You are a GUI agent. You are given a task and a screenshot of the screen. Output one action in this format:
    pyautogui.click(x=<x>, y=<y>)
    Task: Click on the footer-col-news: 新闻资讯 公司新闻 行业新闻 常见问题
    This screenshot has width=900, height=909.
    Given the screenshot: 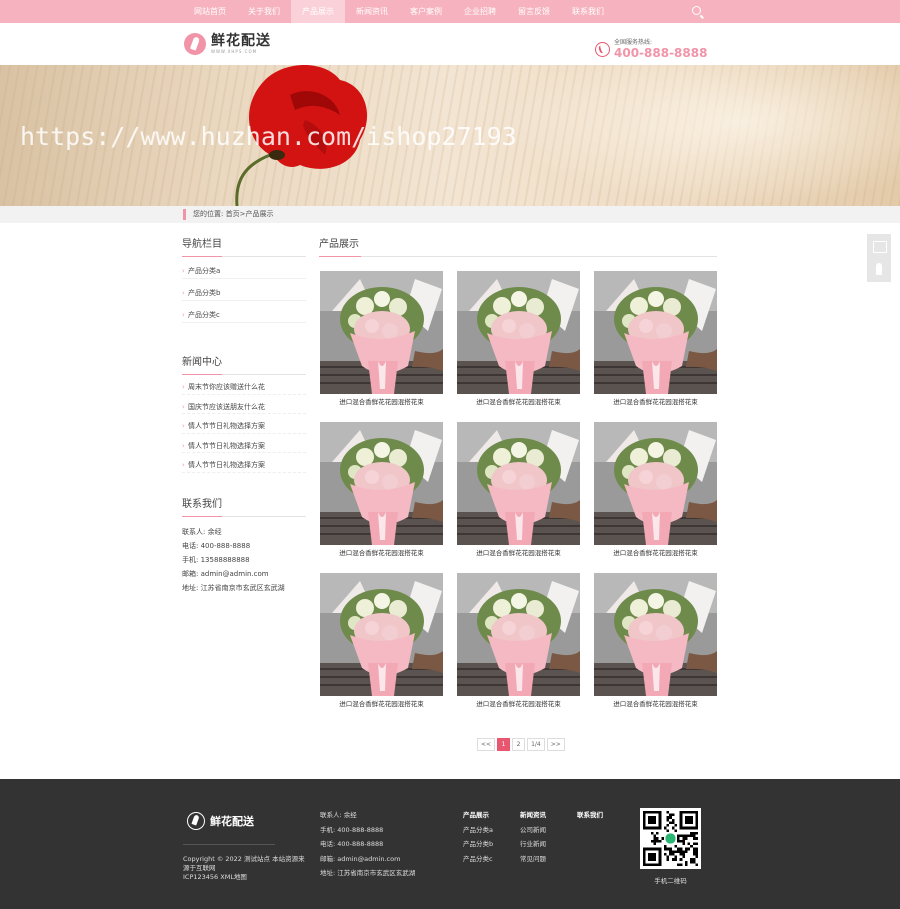 What is the action you would take?
    pyautogui.click(x=533, y=837)
    